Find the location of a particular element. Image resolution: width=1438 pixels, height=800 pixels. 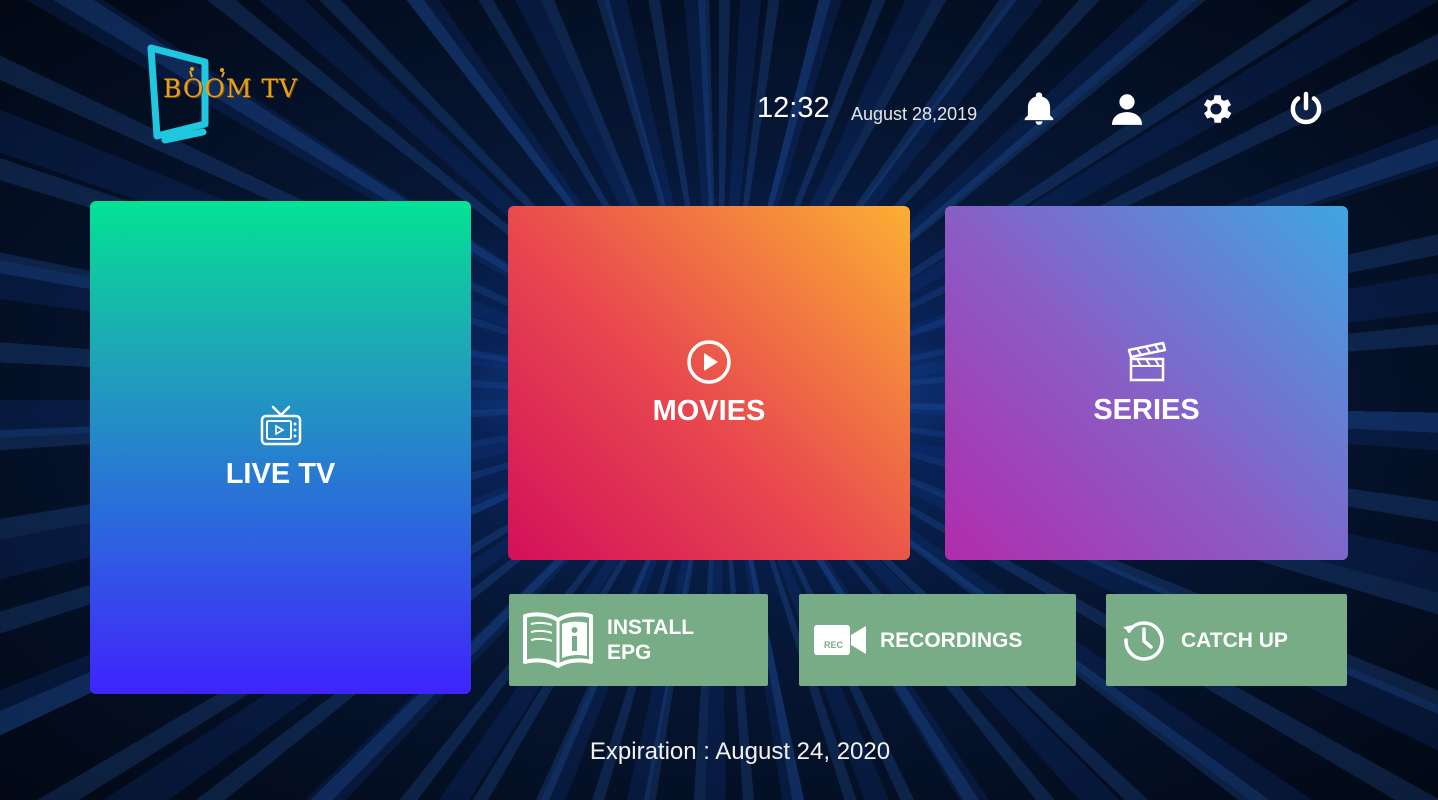

brand-logo: BOOM TV is located at coordinates (228, 94).